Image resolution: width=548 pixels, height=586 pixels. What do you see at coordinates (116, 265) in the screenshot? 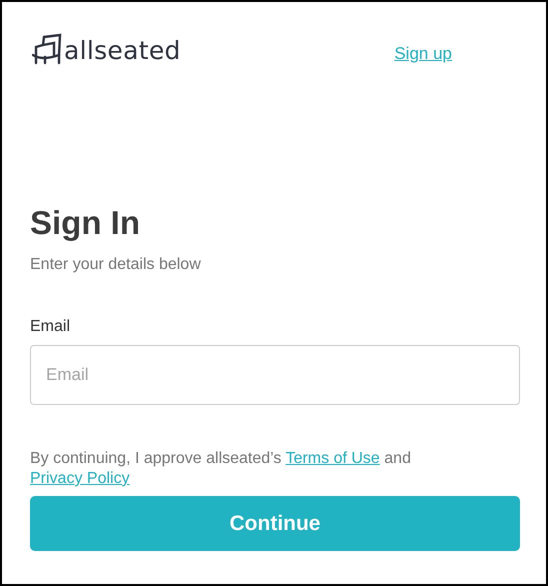
I see `subtitle: Enter your details below` at bounding box center [116, 265].